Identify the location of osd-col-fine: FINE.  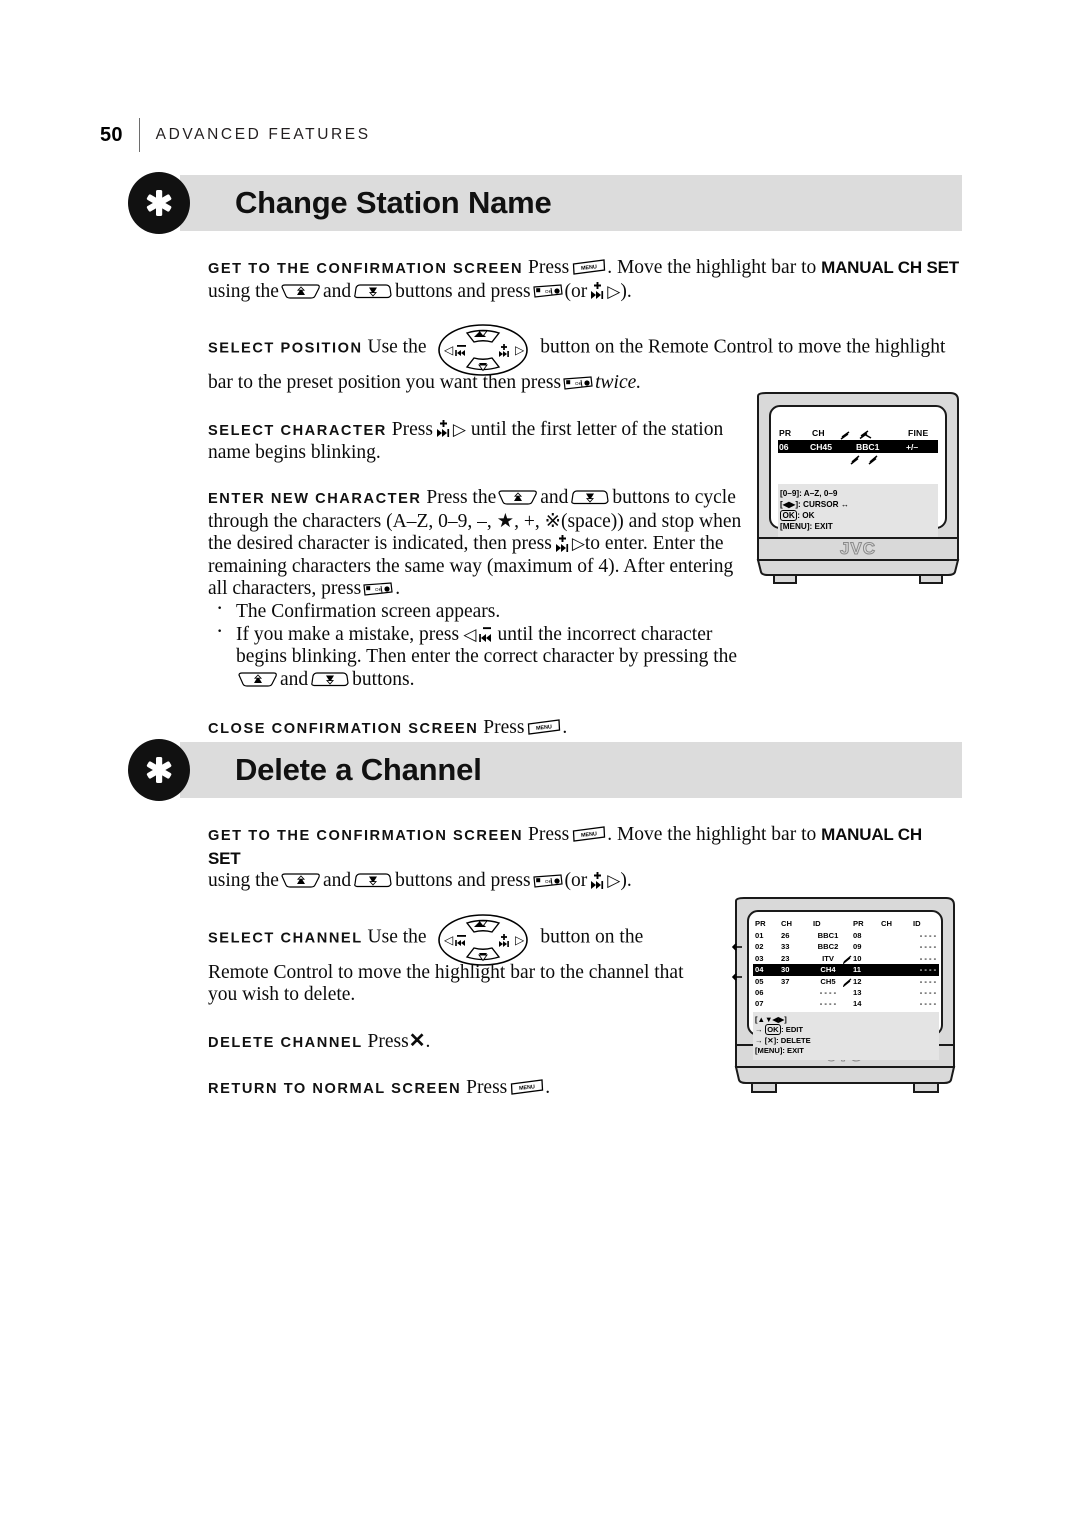
(918, 433).